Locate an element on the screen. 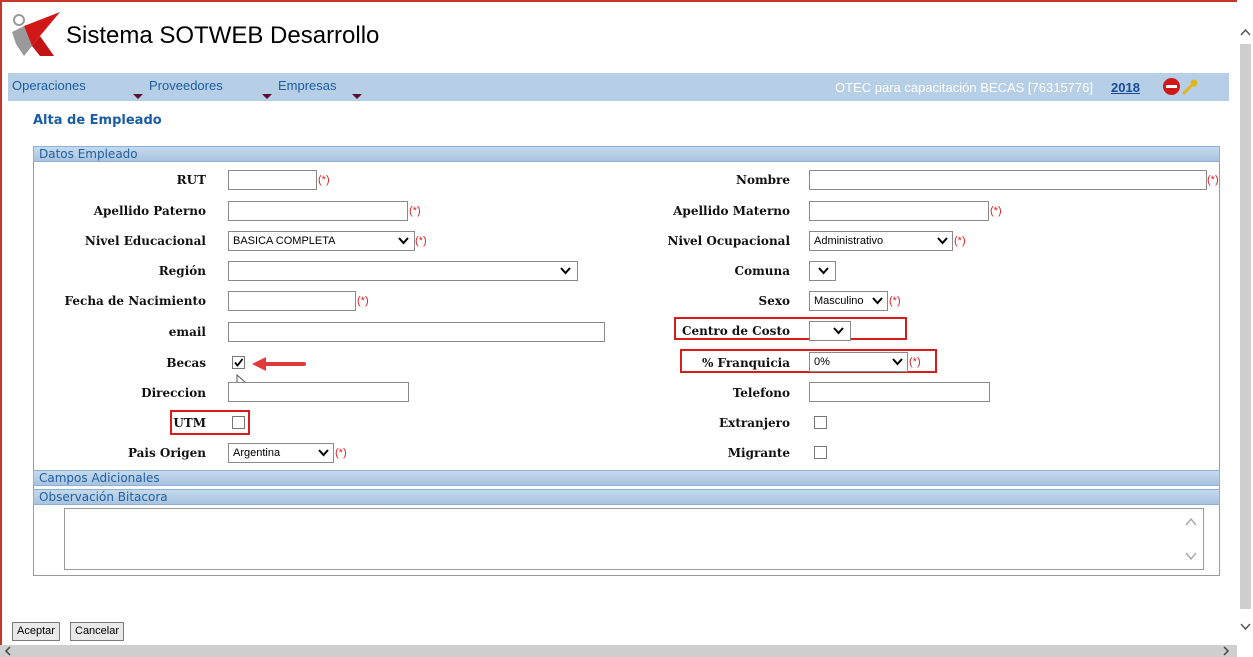 This screenshot has width=1253, height=657. pais-origen-select: Argentina is located at coordinates (281, 453).